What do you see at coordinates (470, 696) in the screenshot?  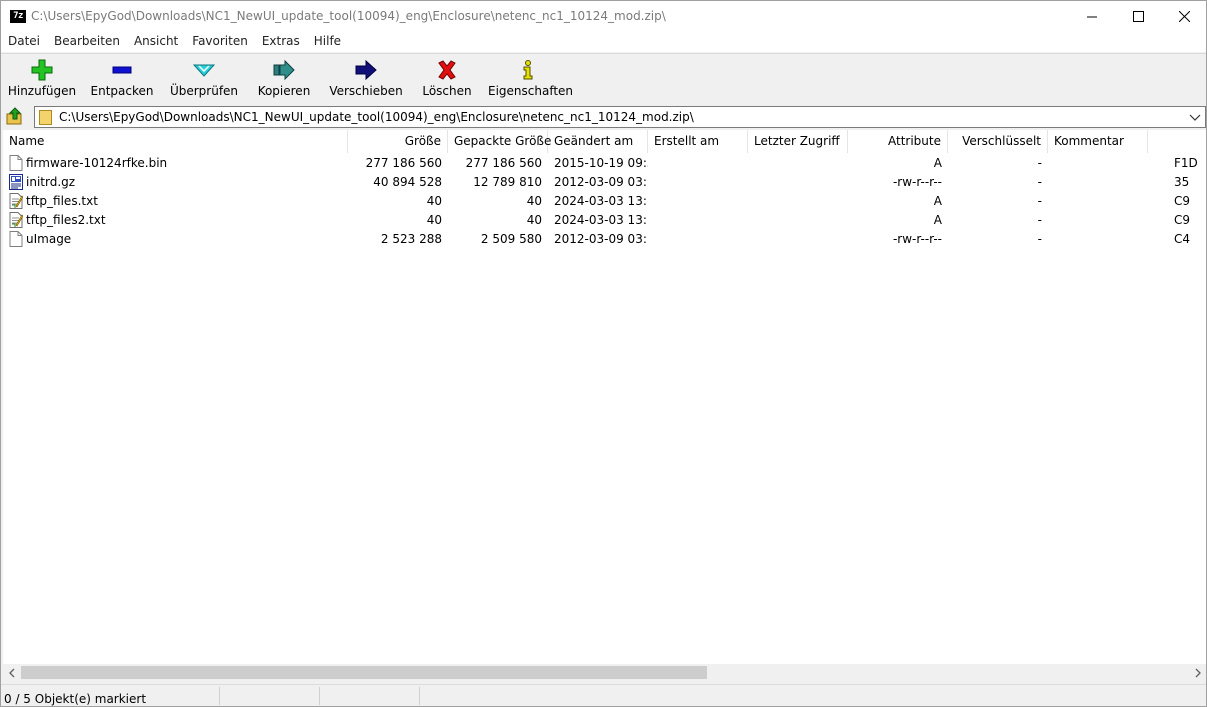 I see `status-segment-date` at bounding box center [470, 696].